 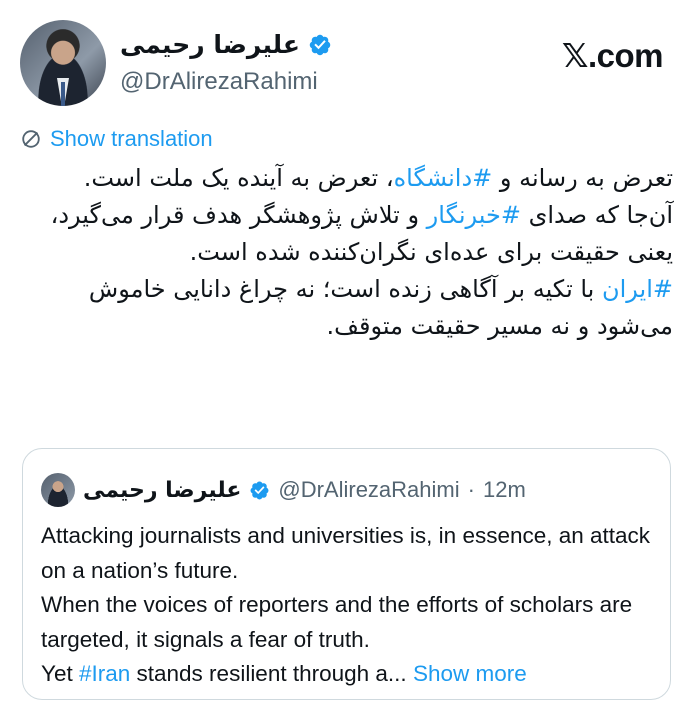 I want to click on author-name-row: علیرضا رحیمی, so click(x=226, y=44).